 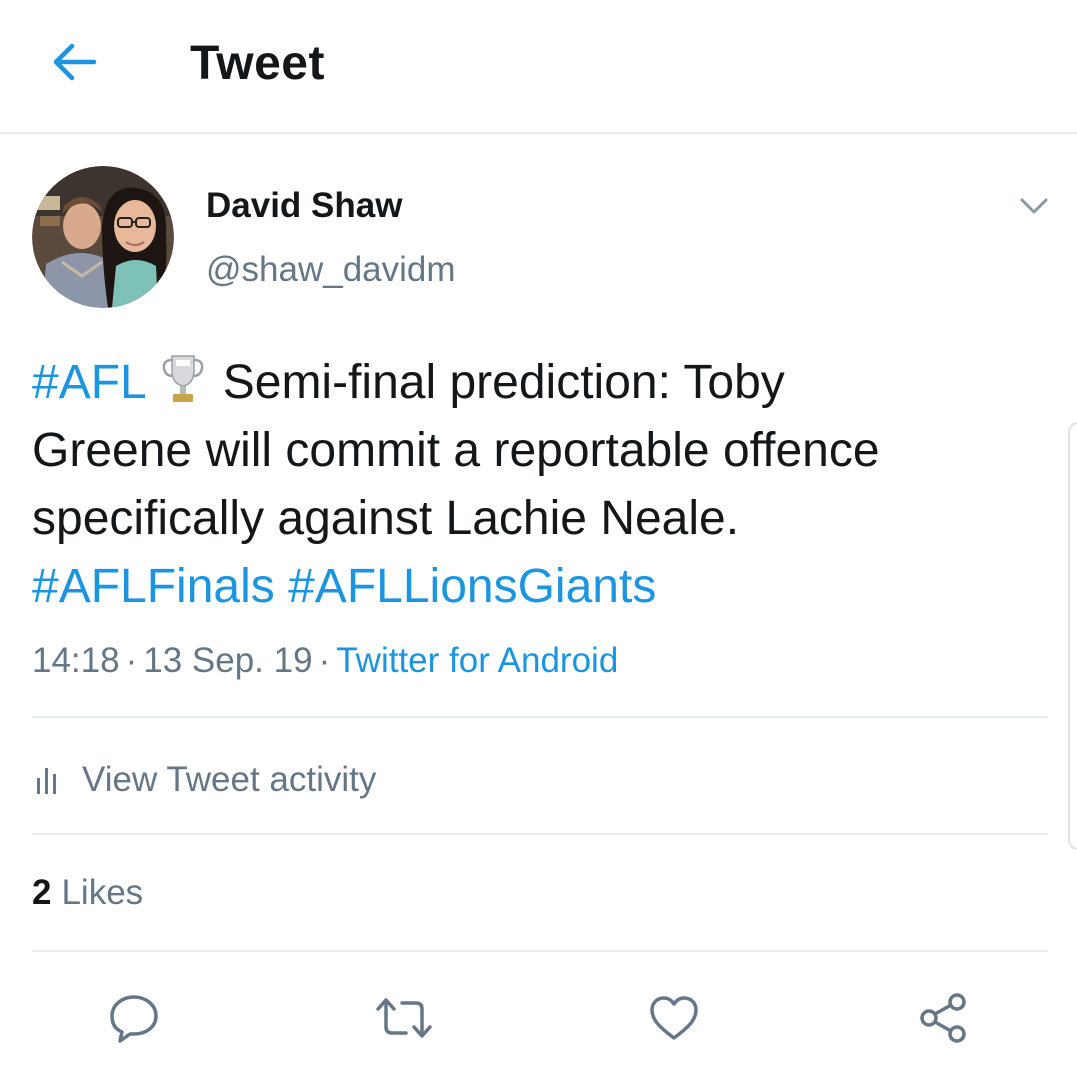 I want to click on view-tweet-activity-button: View Tweet activity, so click(x=204, y=780).